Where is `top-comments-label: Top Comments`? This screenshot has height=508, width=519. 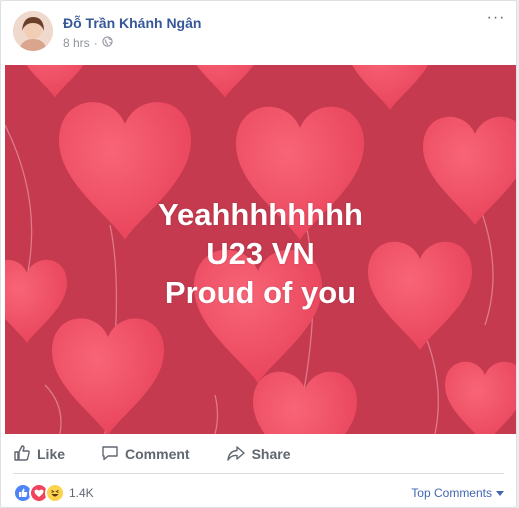 top-comments-label: Top Comments is located at coordinates (451, 493).